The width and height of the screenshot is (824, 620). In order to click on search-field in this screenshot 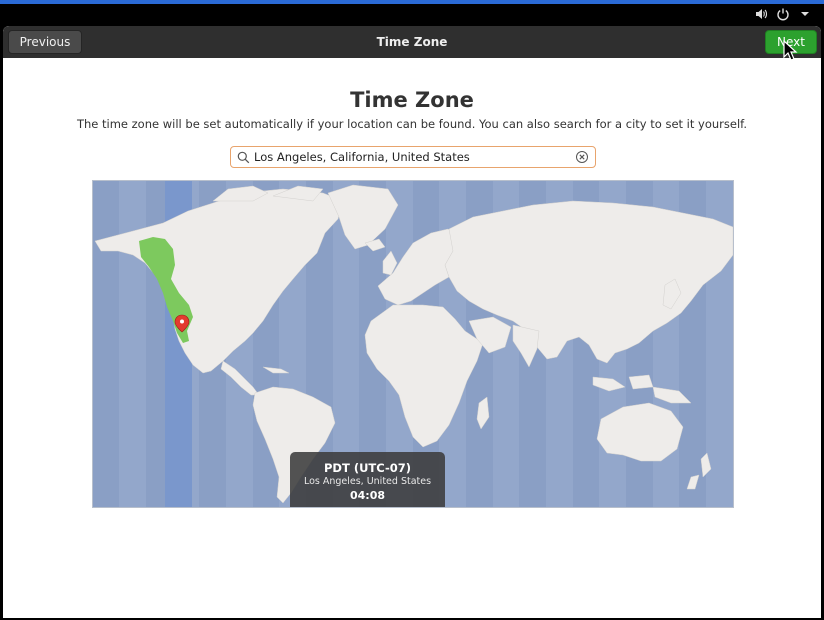, I will do `click(413, 157)`.